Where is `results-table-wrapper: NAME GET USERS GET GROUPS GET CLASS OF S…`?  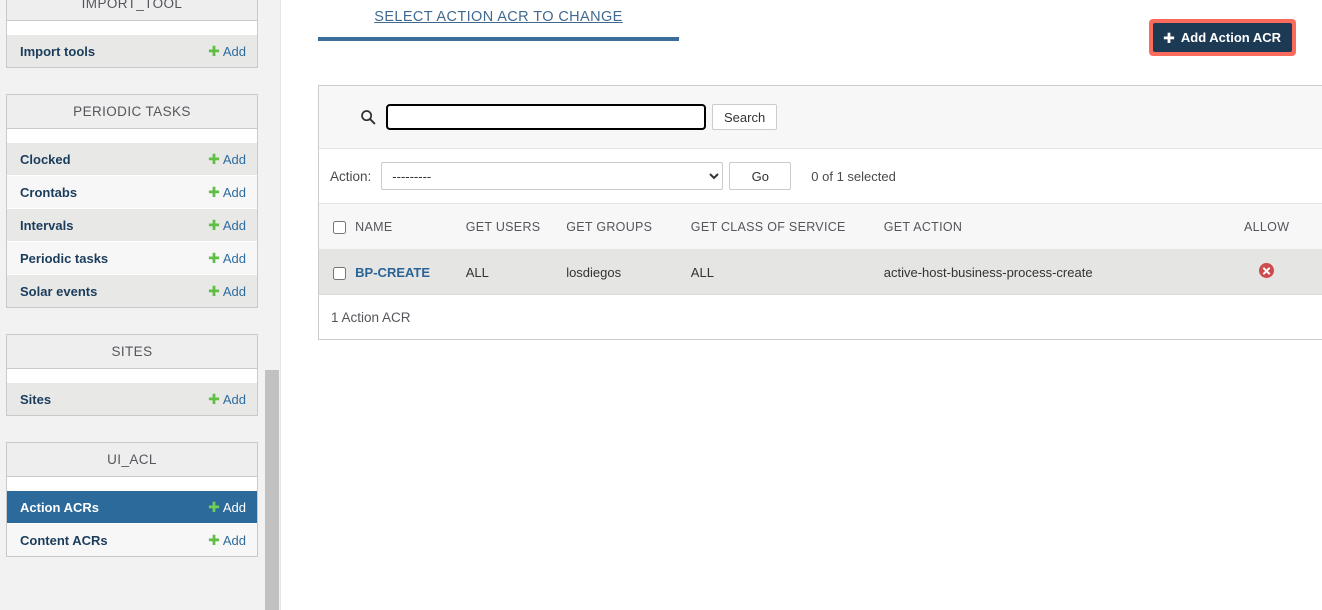
results-table-wrapper: NAME GET USERS GET GROUPS GET CLASS OF S… is located at coordinates (820, 250).